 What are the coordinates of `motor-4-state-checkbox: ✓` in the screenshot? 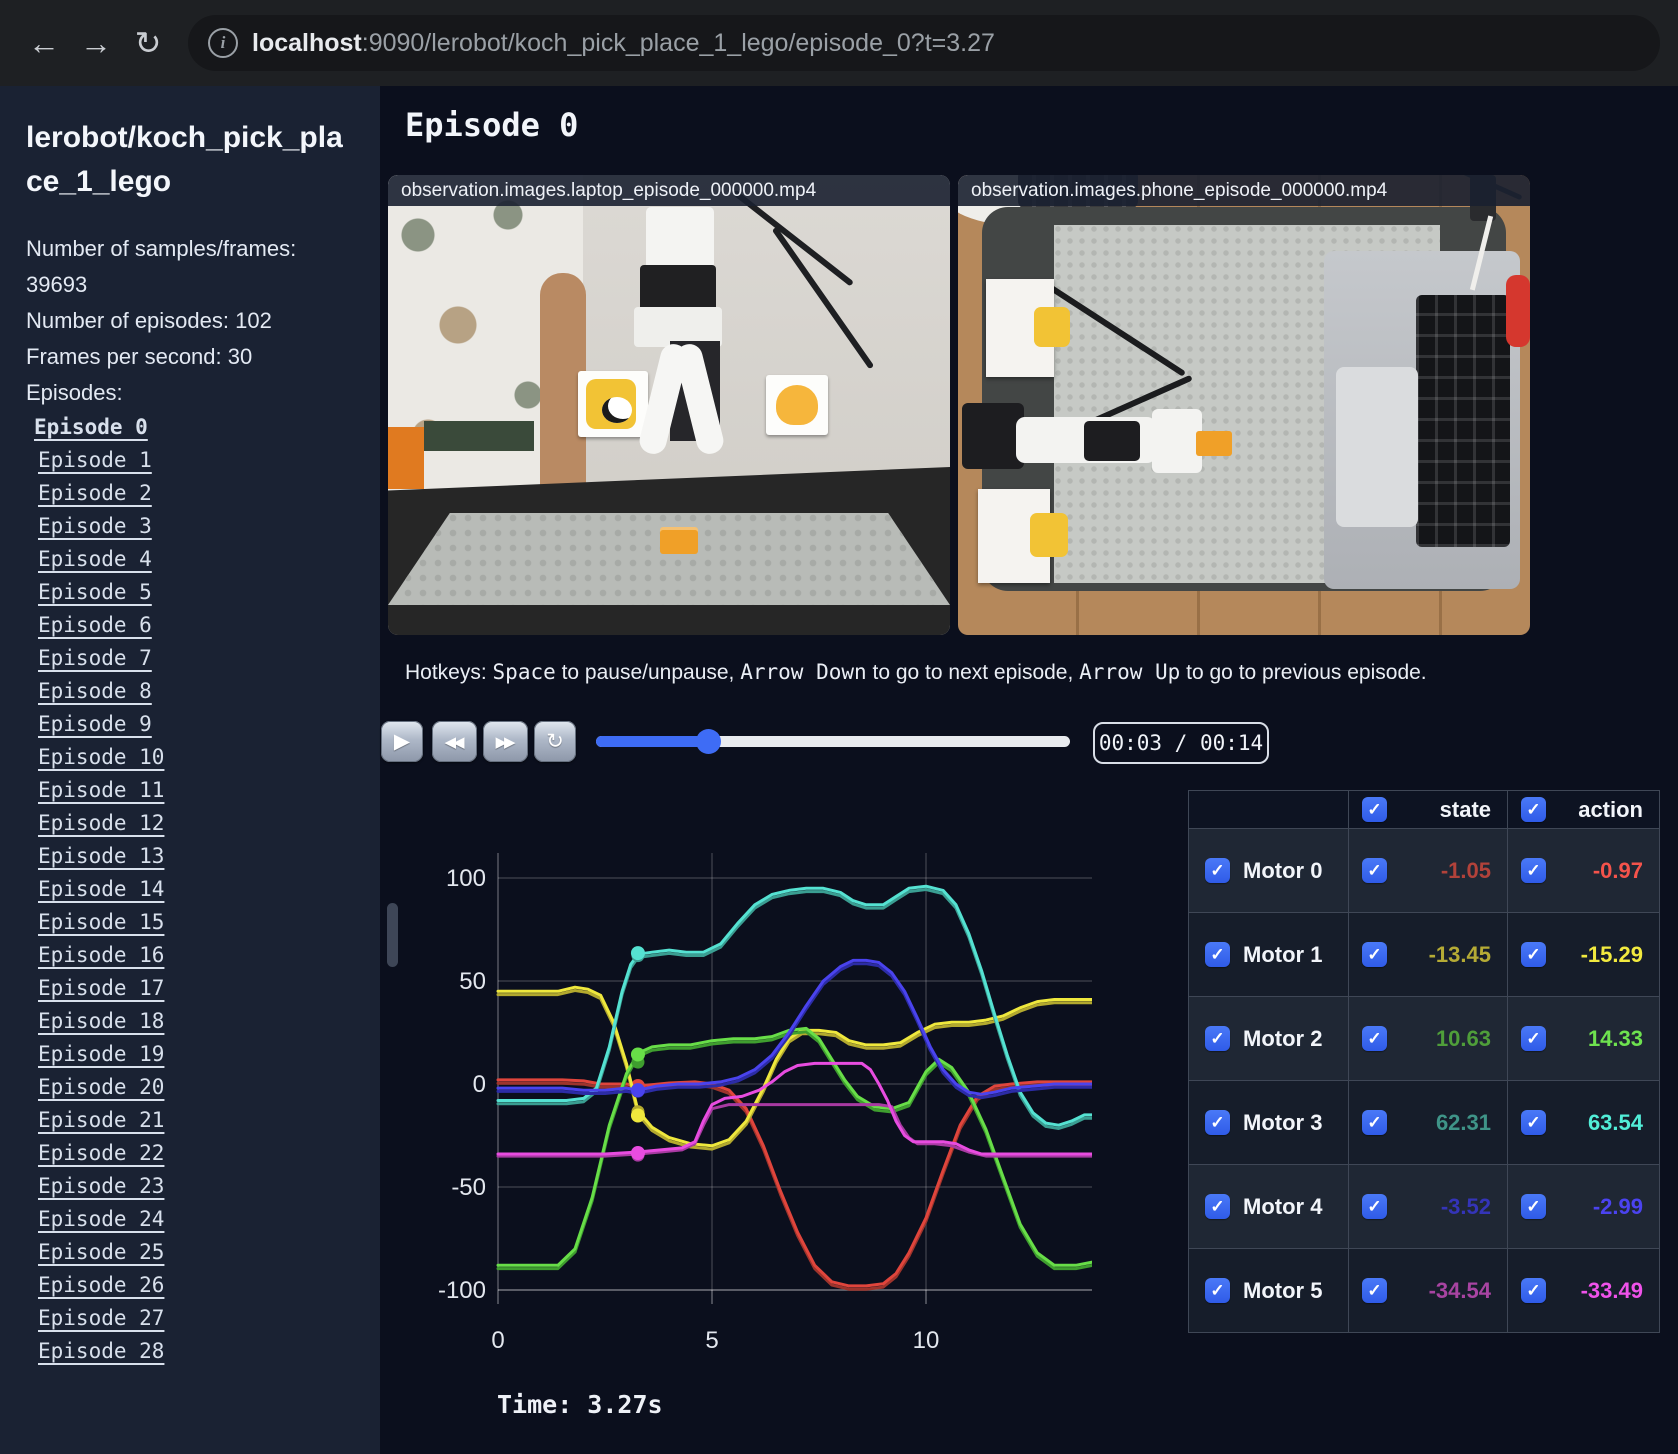 It's located at (1374, 1206).